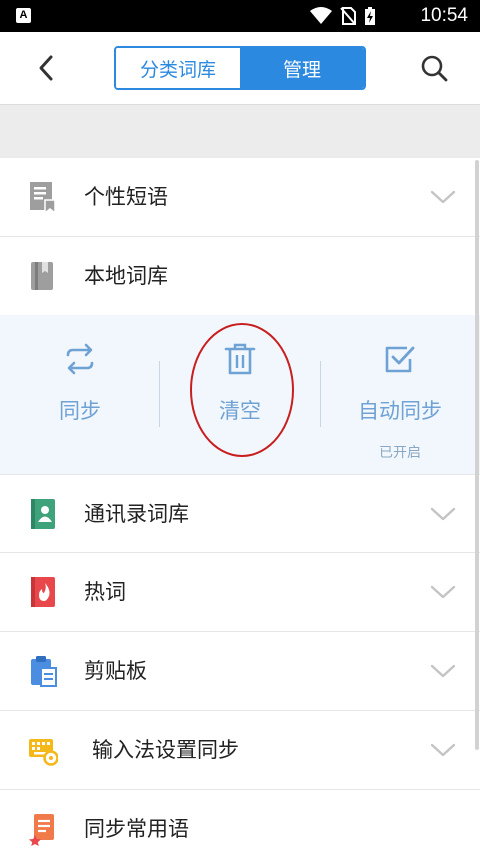 The height and width of the screenshot is (853, 480). Describe the element at coordinates (43, 752) in the screenshot. I see `keyboard-settings-icon` at that location.